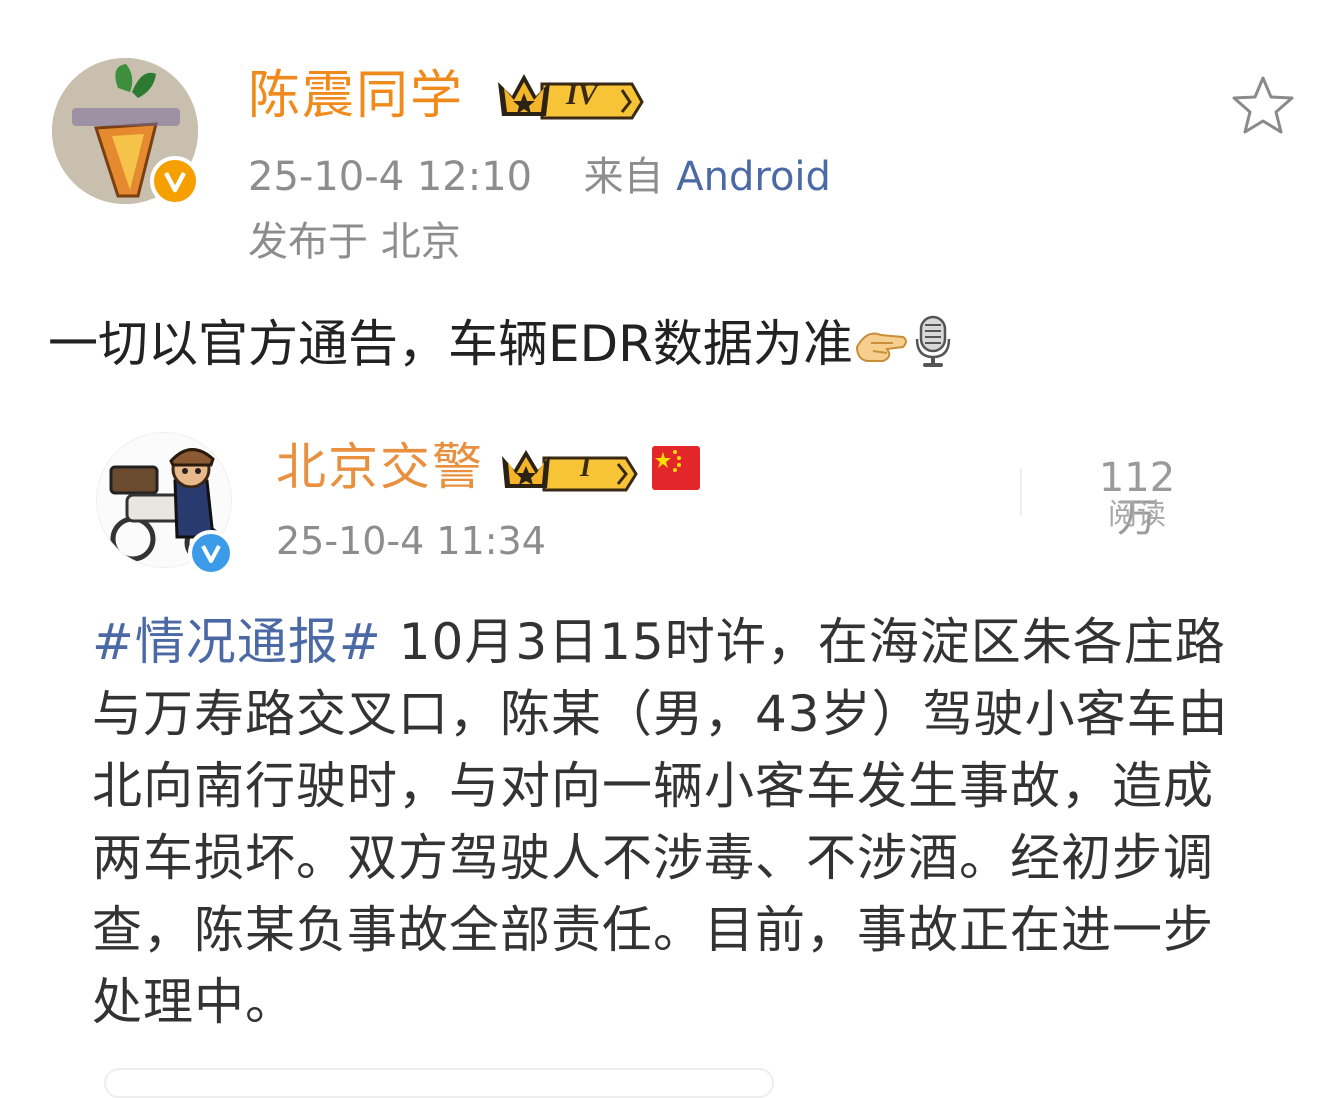 The height and width of the screenshot is (1098, 1344). I want to click on author-name: 陈震同学, so click(356, 96).